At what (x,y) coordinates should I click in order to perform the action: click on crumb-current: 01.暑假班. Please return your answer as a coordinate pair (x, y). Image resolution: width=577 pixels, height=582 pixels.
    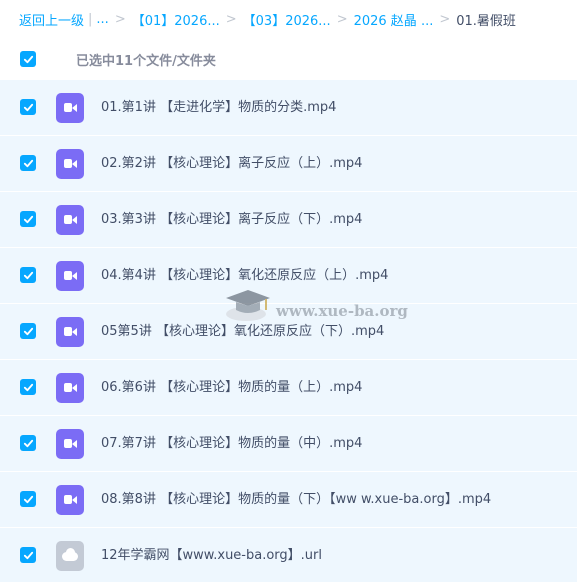
    Looking at the image, I should click on (486, 21).